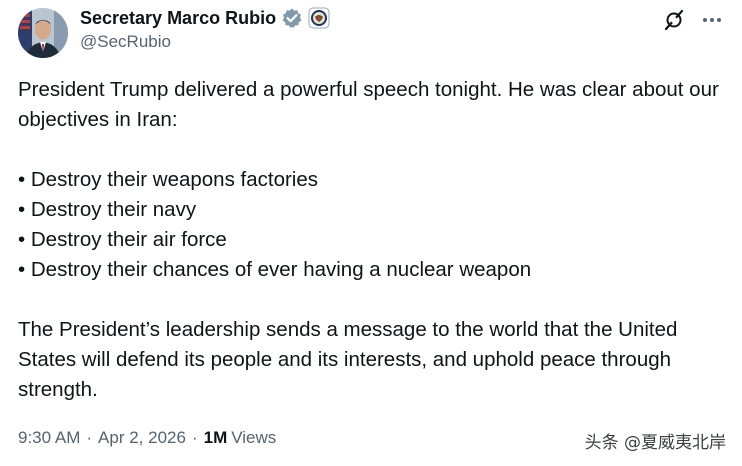 This screenshot has width=742, height=466. I want to click on tweet-metadata: 9:30 AM · Apr 2, 2026 · 1M Views, so click(147, 438).